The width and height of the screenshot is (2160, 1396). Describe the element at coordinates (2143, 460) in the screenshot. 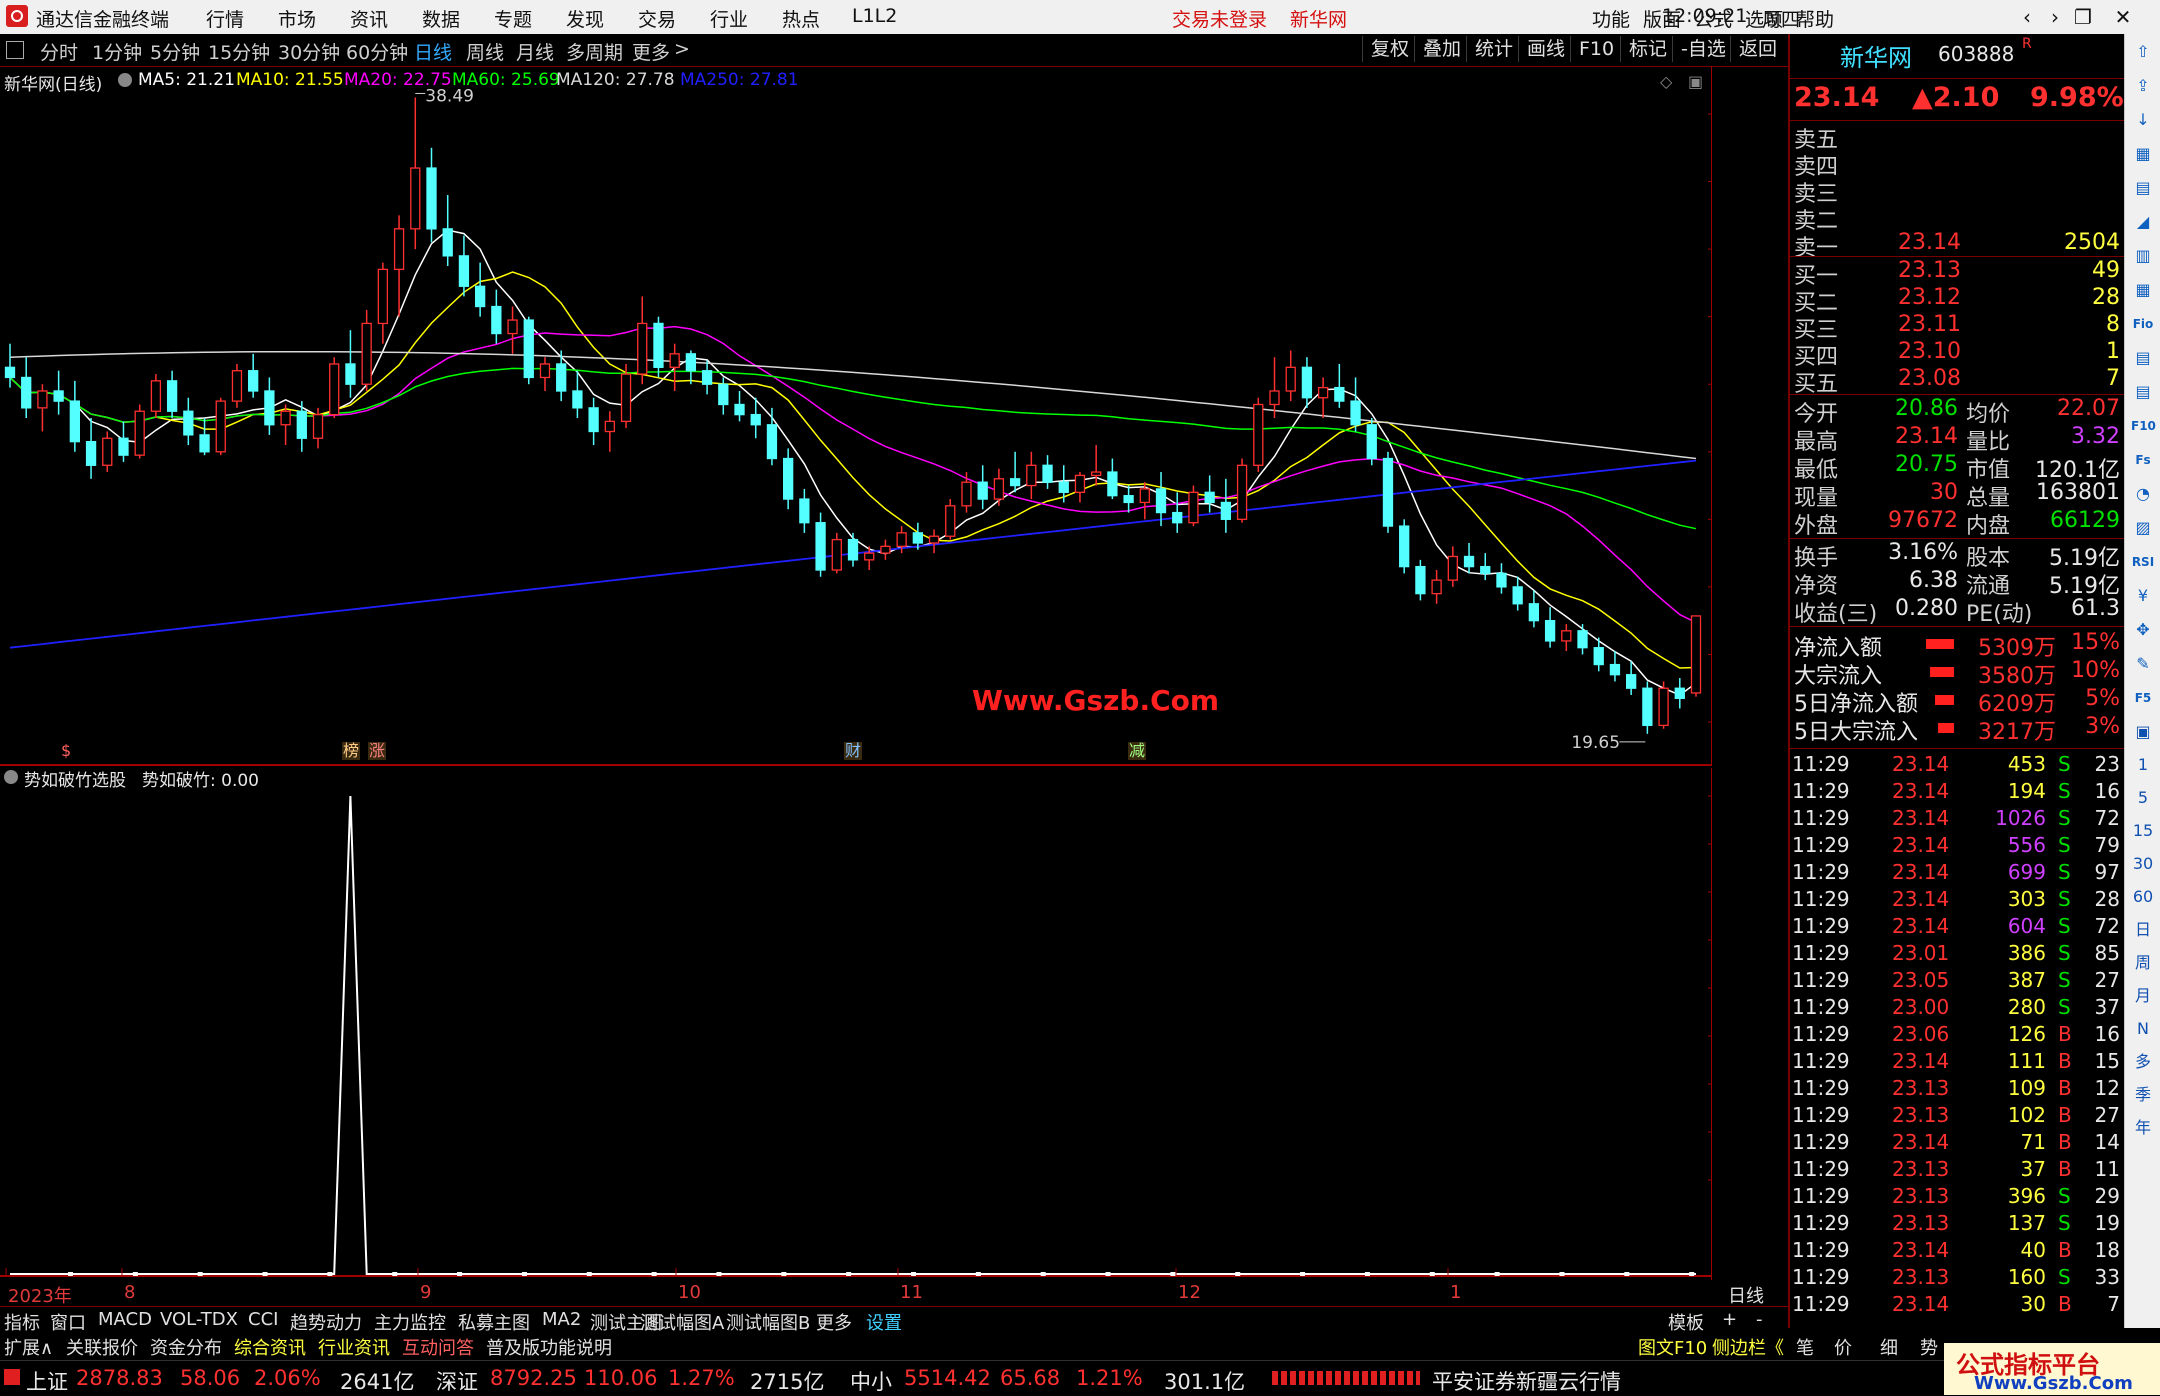

I see `side-icon-12: Fs` at that location.